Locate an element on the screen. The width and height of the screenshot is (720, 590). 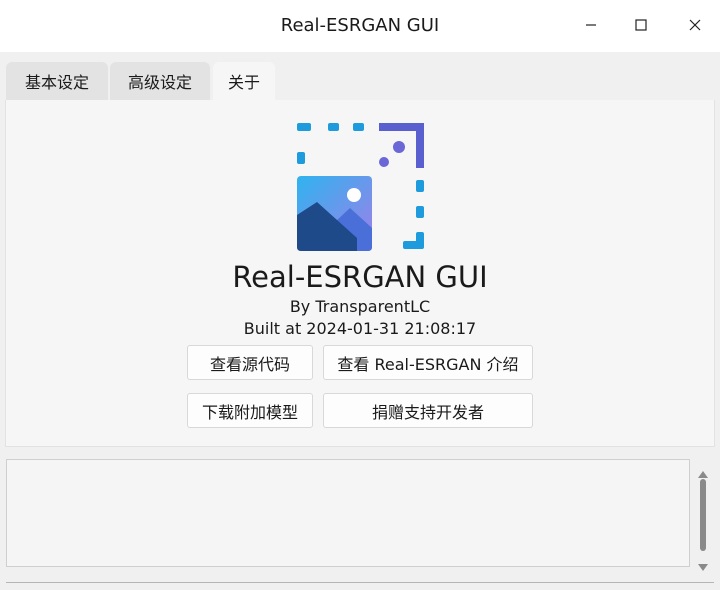
build-time-text: Built at 2024-01-31 21:08:17 is located at coordinates (360, 328).